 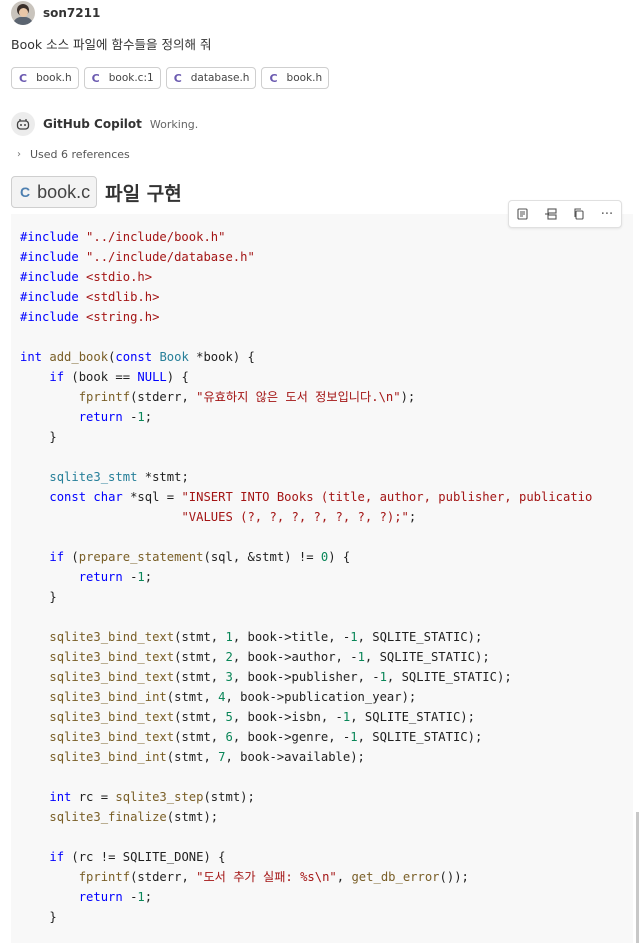 What do you see at coordinates (137, 857) in the screenshot?
I see `code-line: if (rc != SQLITE_DONE) {` at bounding box center [137, 857].